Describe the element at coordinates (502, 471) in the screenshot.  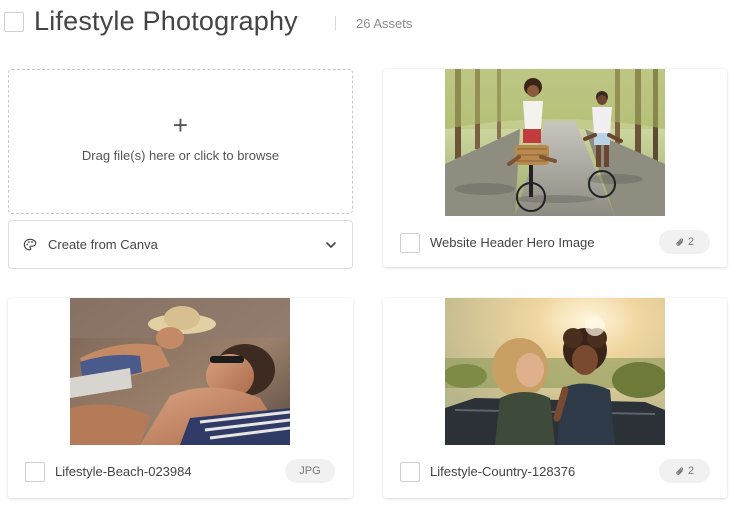
I see `asset-name: Lifestyle-Country-128376` at that location.